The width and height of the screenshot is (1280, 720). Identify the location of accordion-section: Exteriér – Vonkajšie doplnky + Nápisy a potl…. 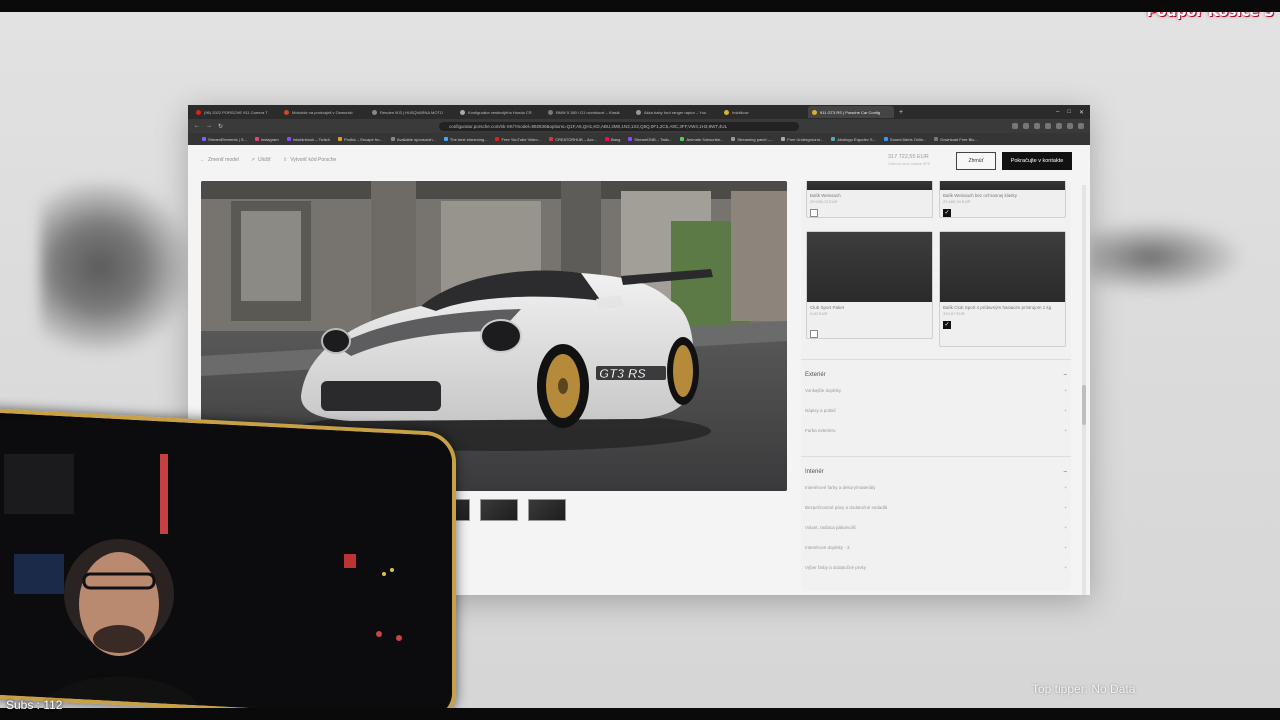
(936, 403).